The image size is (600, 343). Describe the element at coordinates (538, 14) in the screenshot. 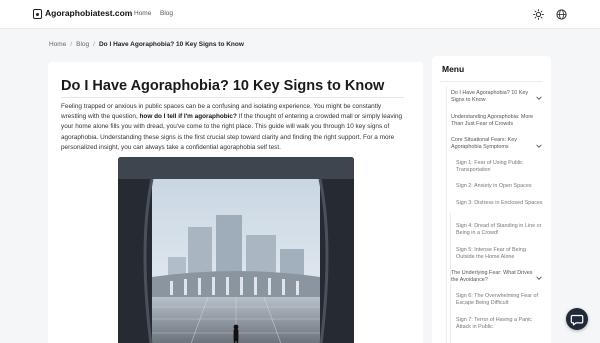

I see `sun-icon` at that location.